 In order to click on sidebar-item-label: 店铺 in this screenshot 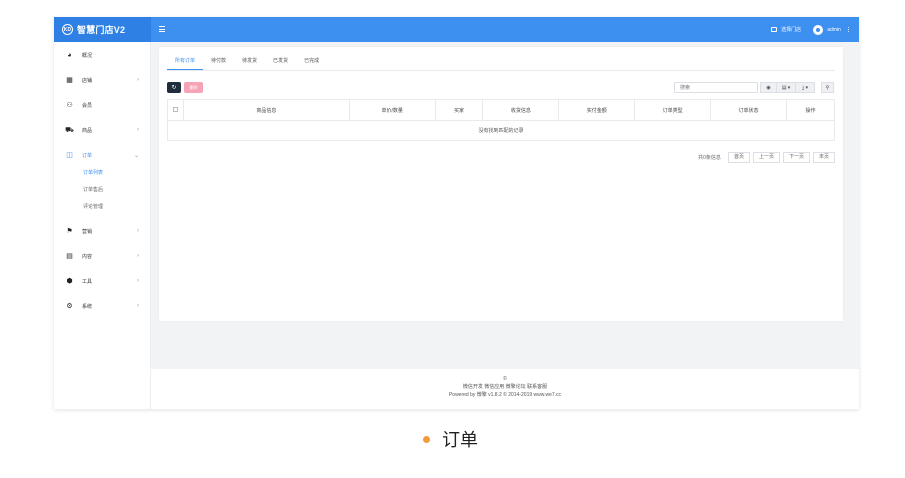, I will do `click(87, 80)`.